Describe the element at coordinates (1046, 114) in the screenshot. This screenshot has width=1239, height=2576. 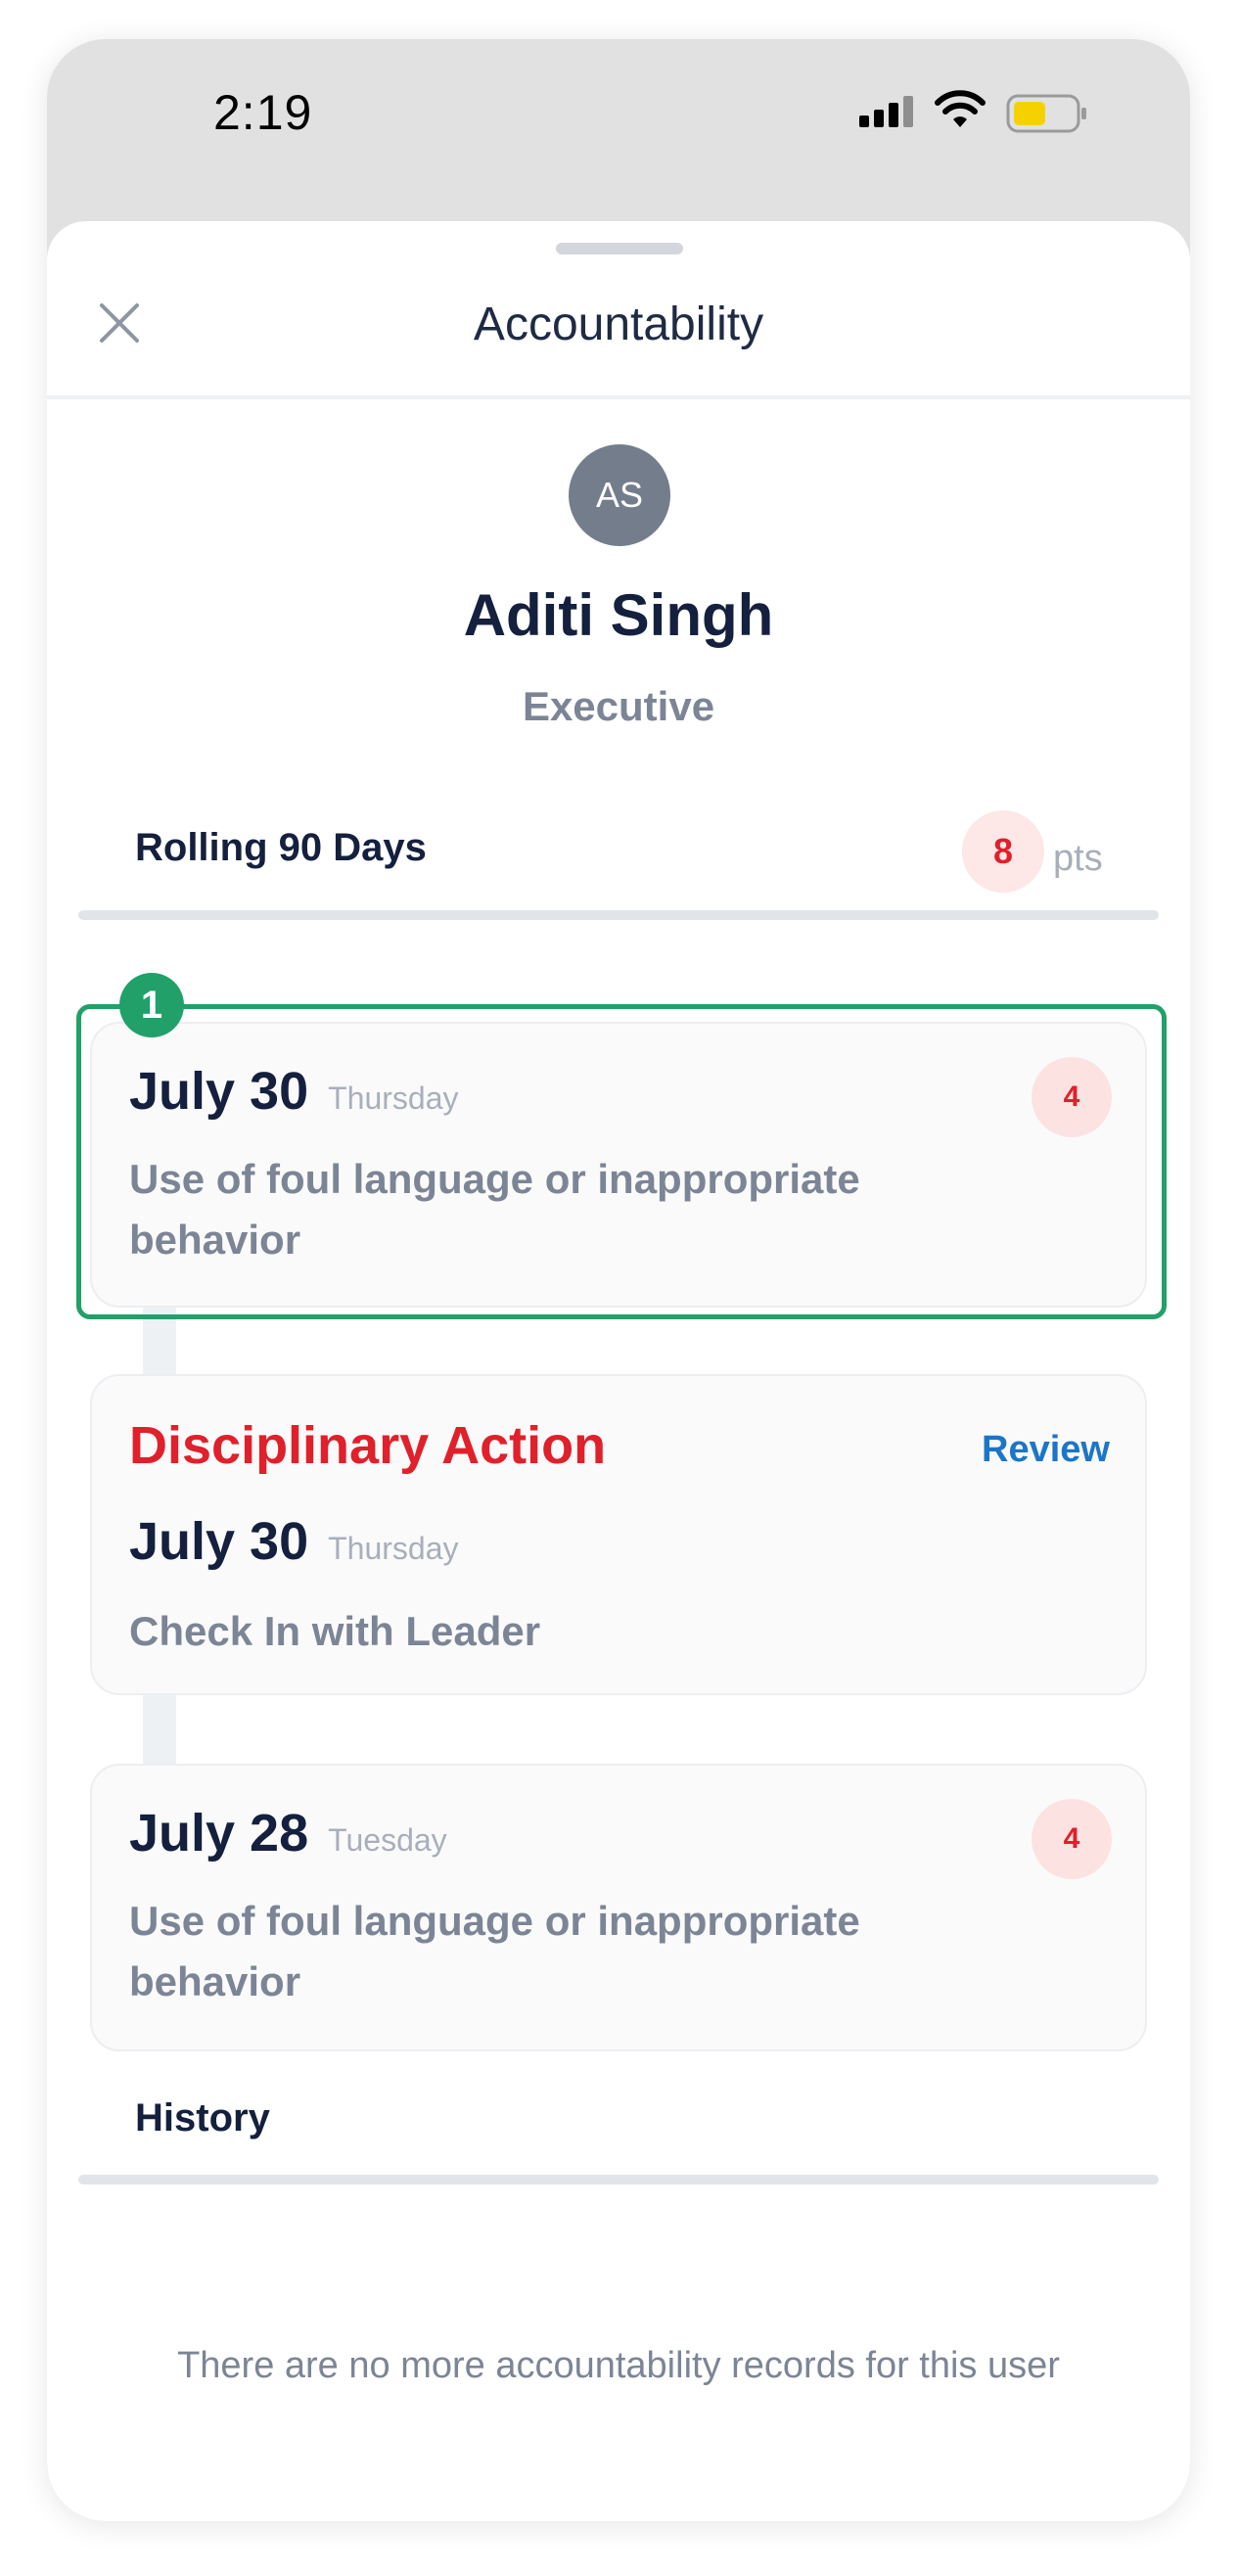
I see `battery-icon` at that location.